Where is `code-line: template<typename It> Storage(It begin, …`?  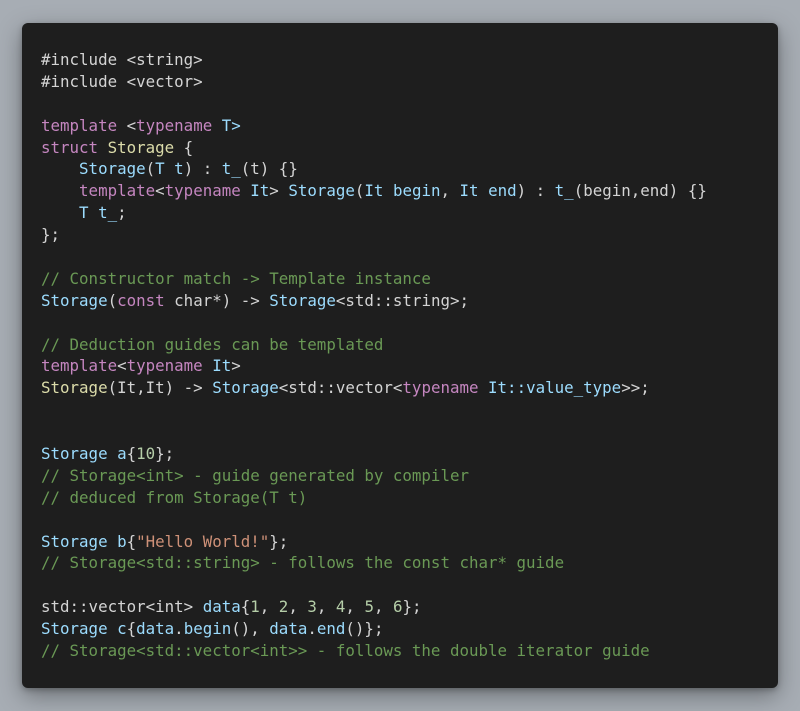 code-line: template<typename It> Storage(It begin, … is located at coordinates (374, 191).